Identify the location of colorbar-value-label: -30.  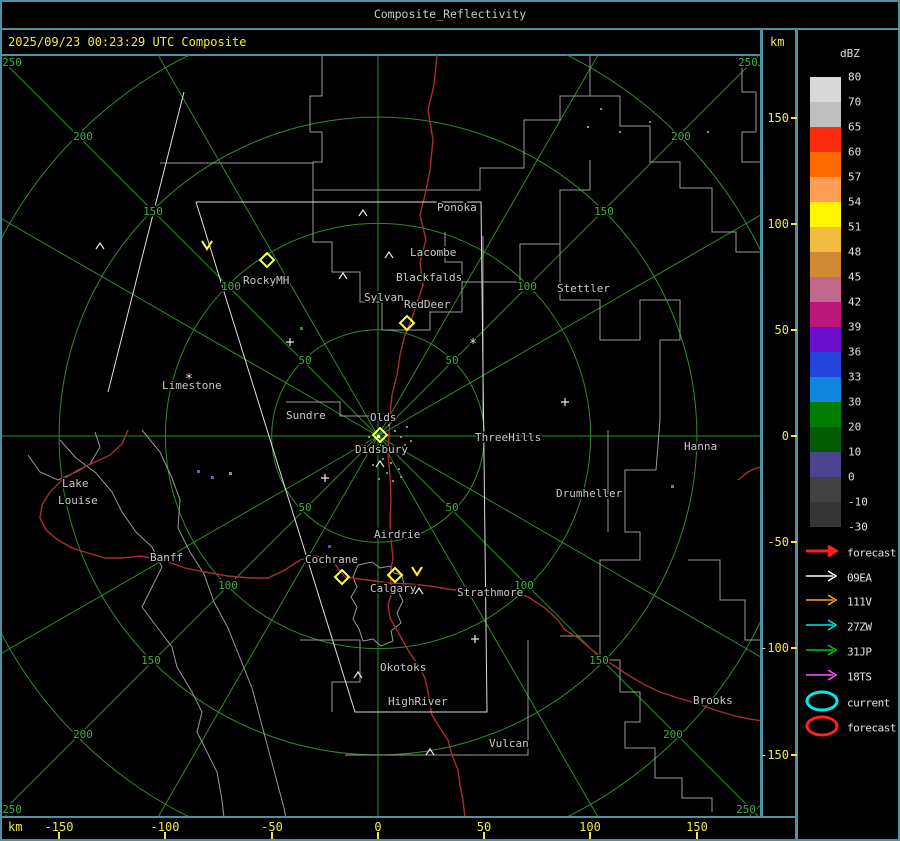
(858, 527).